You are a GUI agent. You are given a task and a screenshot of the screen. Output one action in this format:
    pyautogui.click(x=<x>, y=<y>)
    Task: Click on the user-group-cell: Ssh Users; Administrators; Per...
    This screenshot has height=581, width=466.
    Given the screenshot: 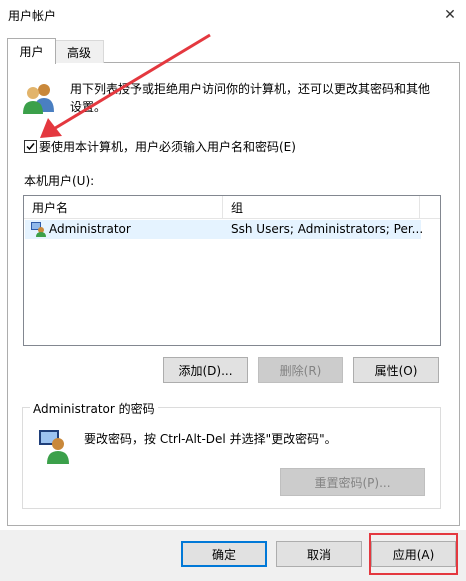 What is the action you would take?
    pyautogui.click(x=327, y=229)
    